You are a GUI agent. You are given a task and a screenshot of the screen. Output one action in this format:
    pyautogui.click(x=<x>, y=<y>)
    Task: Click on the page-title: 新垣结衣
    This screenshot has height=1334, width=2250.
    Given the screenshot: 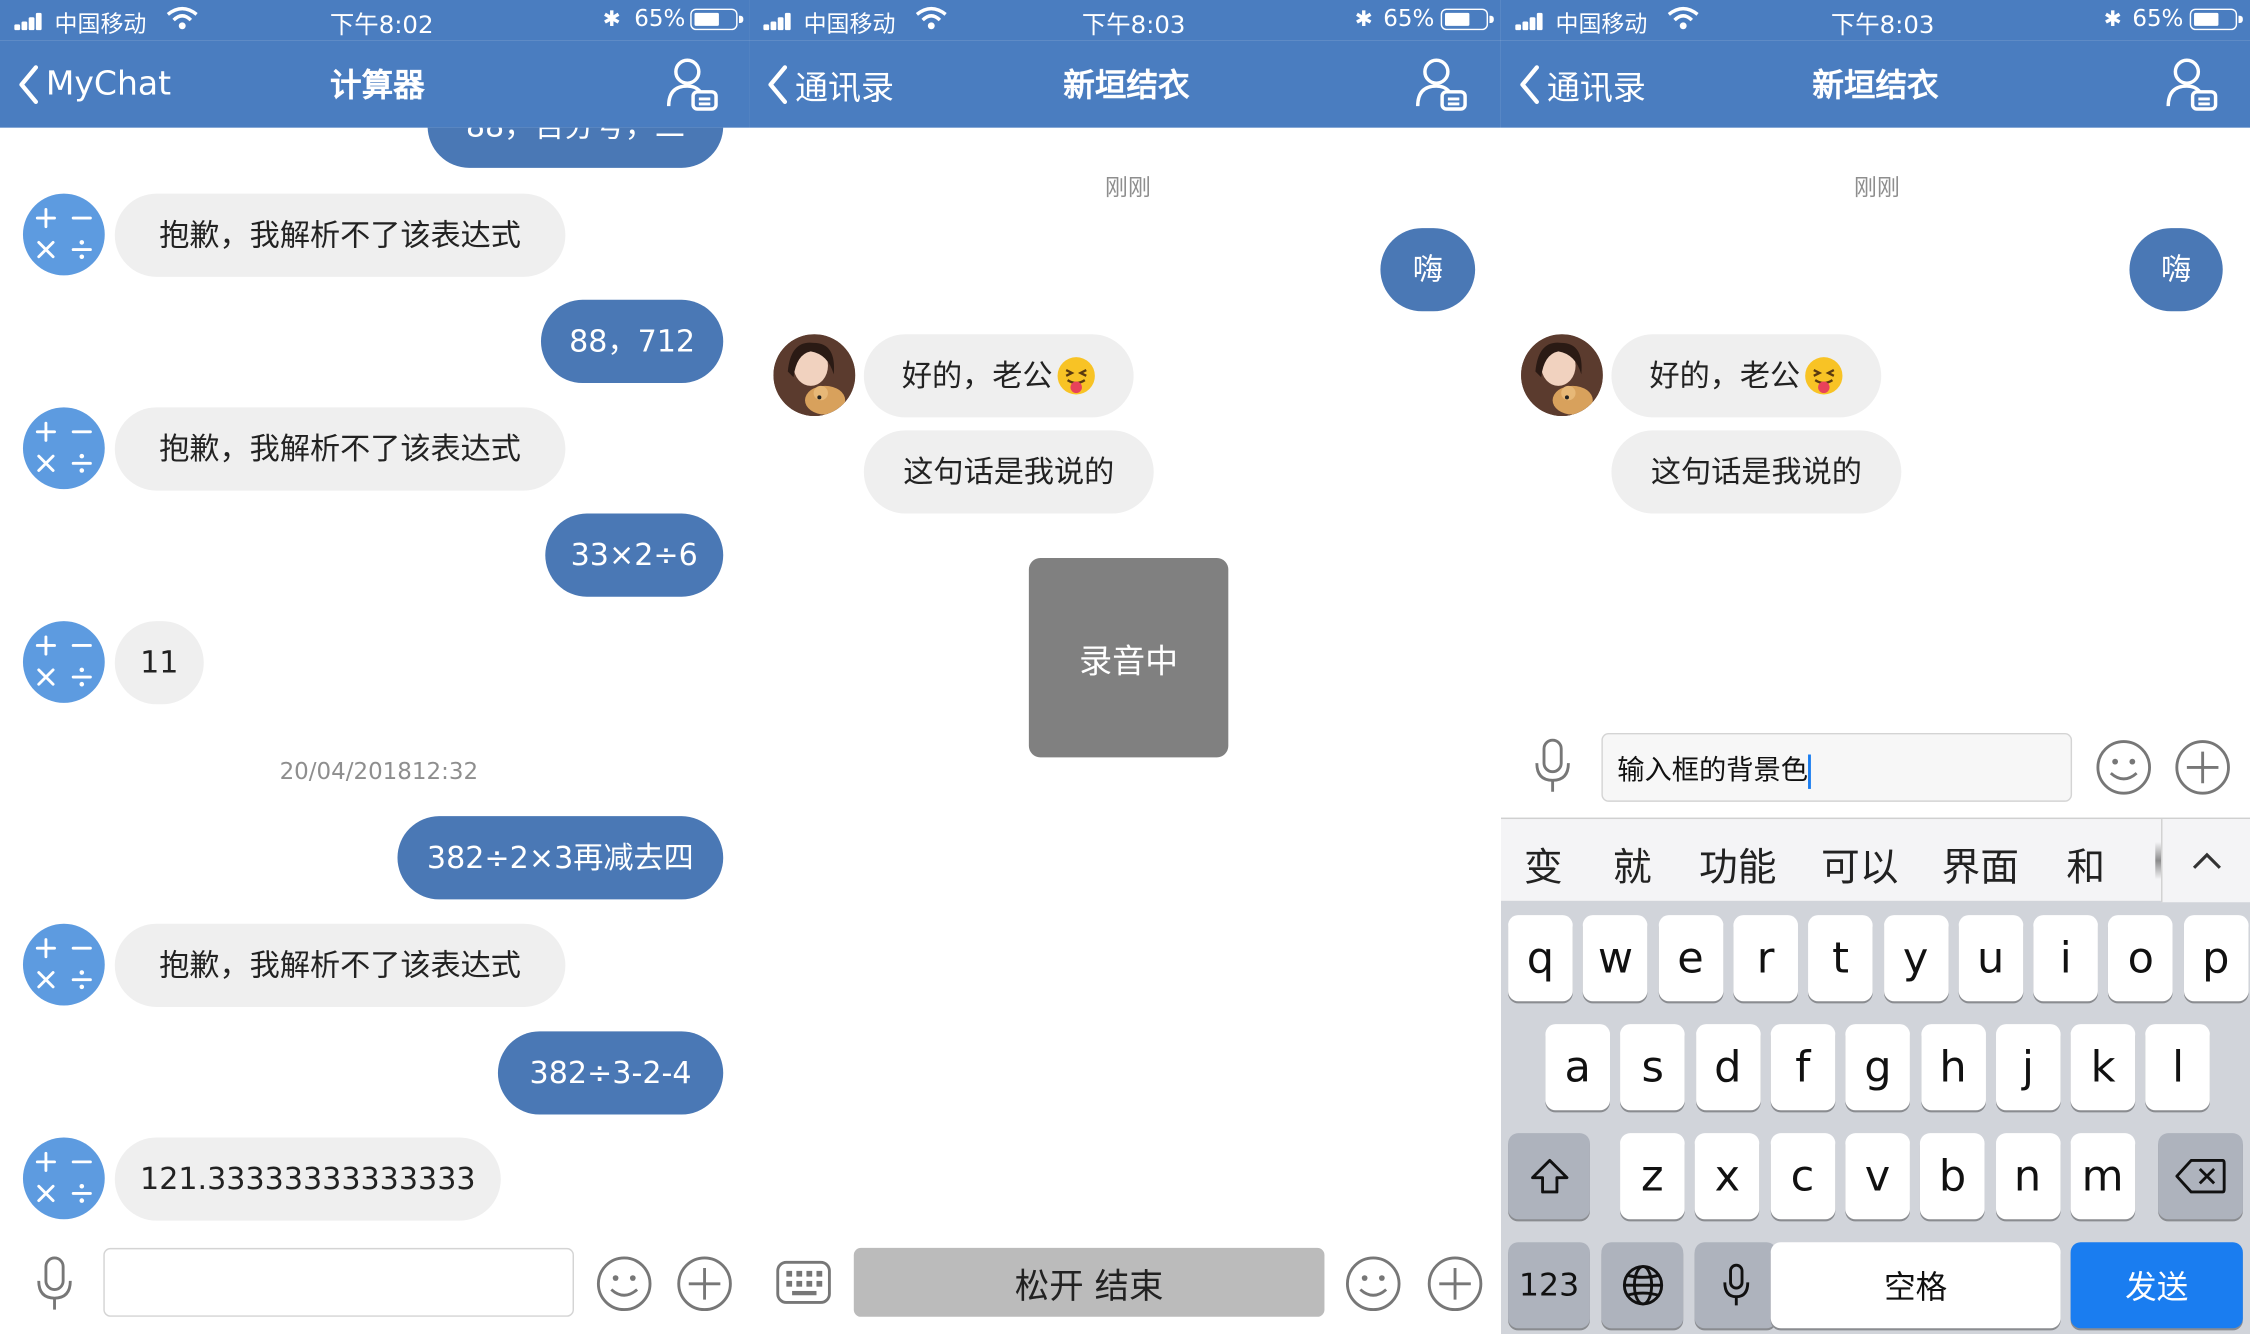 What is the action you would take?
    pyautogui.click(x=1126, y=86)
    